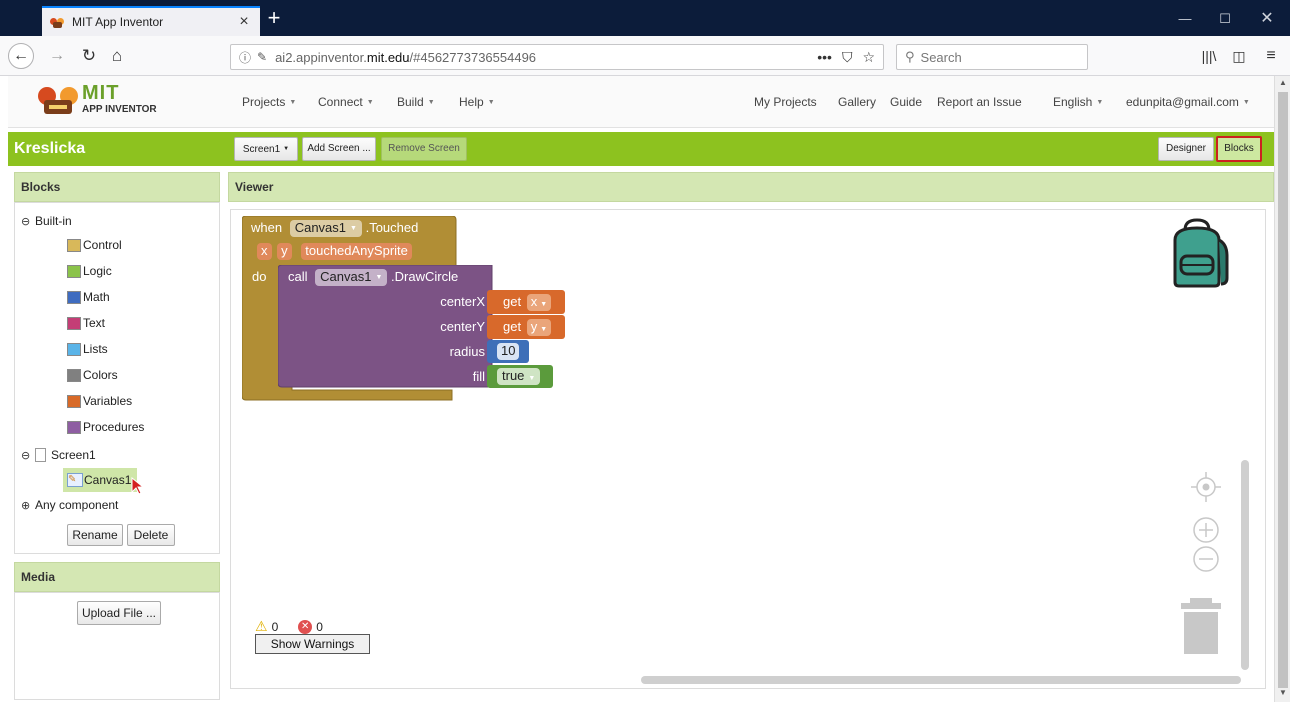 The height and width of the screenshot is (702, 1290). What do you see at coordinates (1078, 102) in the screenshot?
I see `menu-language: English ▼` at bounding box center [1078, 102].